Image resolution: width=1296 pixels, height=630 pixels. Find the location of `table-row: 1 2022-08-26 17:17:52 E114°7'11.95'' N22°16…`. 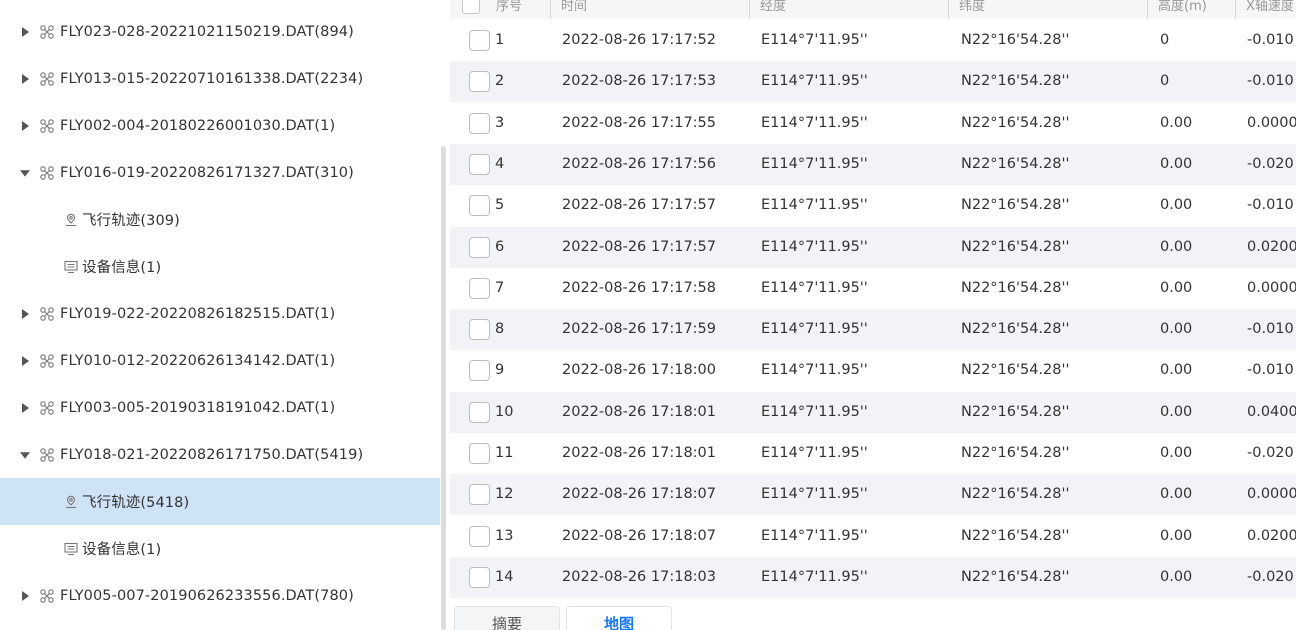

table-row: 1 2022-08-26 17:17:52 E114°7'11.95'' N22°16… is located at coordinates (873, 40).